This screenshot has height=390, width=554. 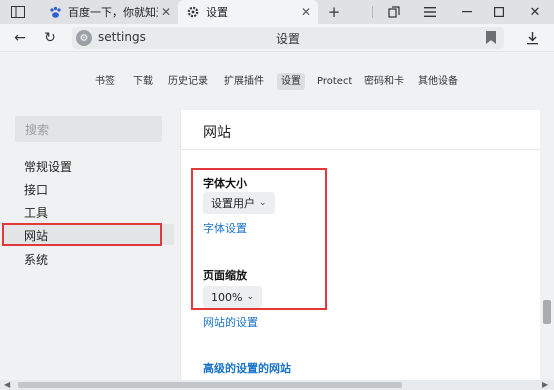 What do you see at coordinates (217, 12) in the screenshot?
I see `tab-label: 设置` at bounding box center [217, 12].